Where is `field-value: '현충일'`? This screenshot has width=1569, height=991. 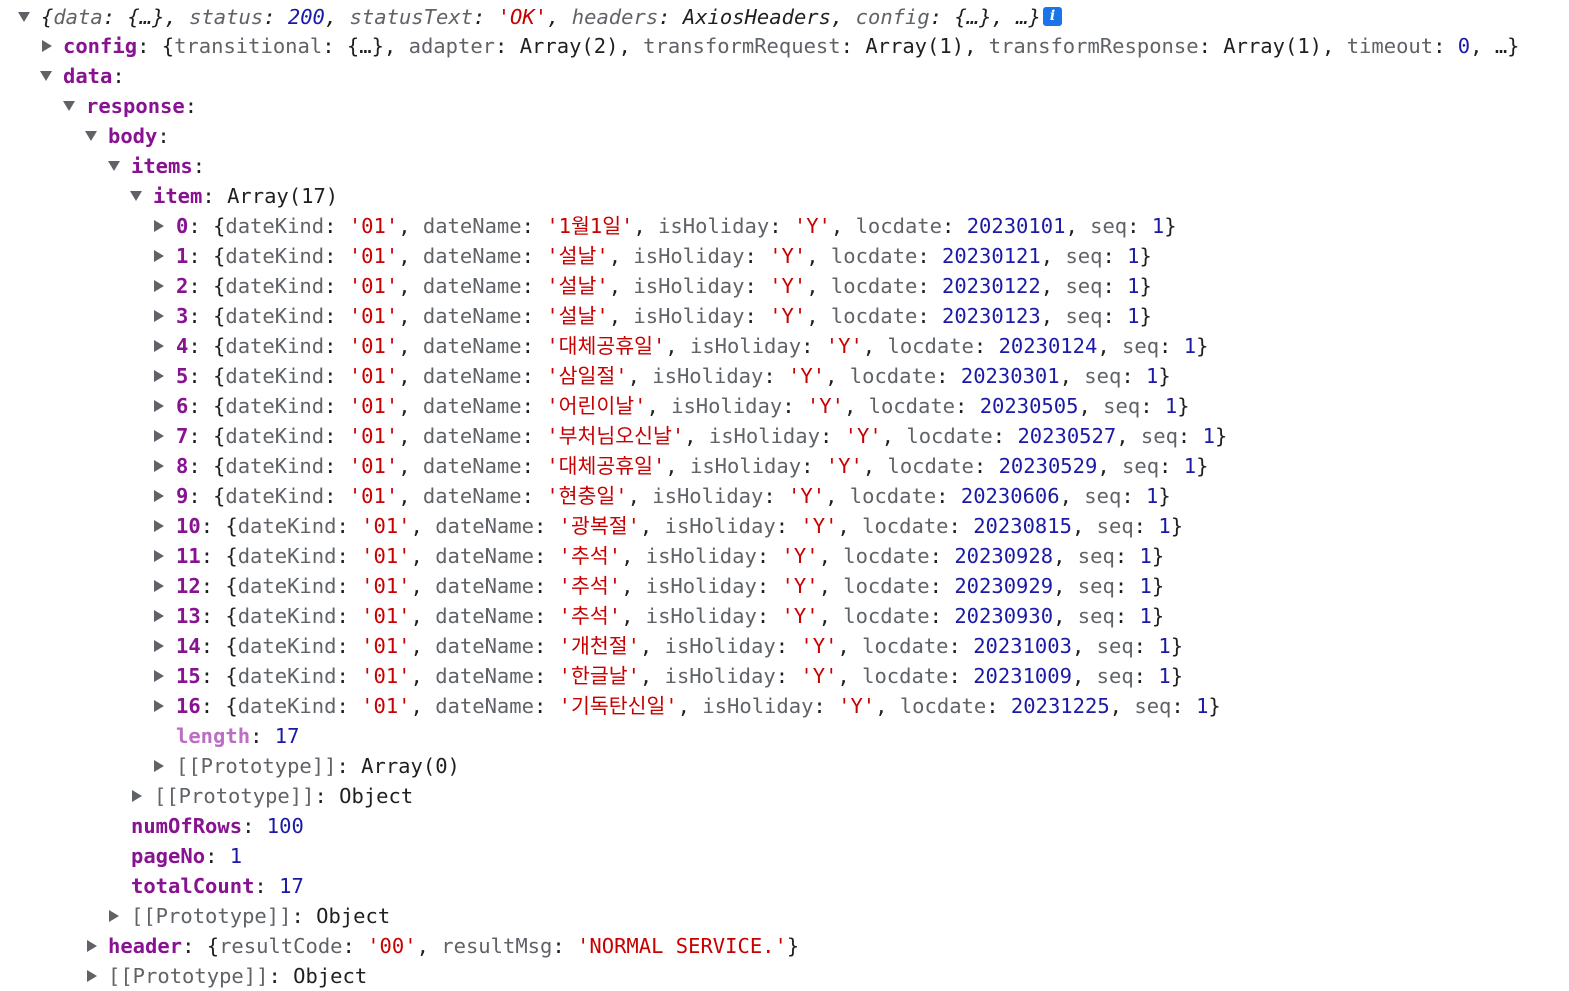
field-value: '현충일' is located at coordinates (587, 496).